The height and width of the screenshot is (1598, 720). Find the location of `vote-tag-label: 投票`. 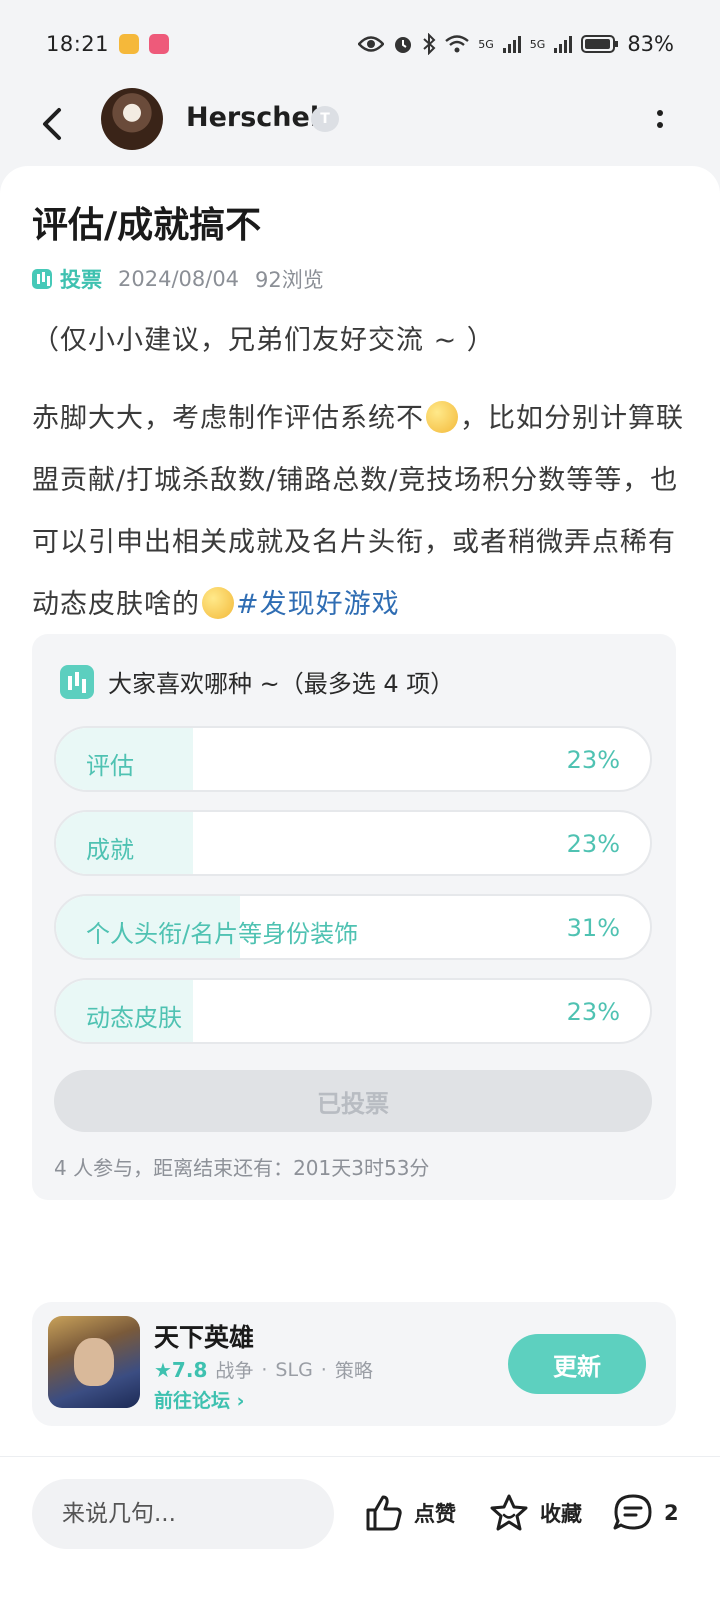

vote-tag-label: 投票 is located at coordinates (81, 280).